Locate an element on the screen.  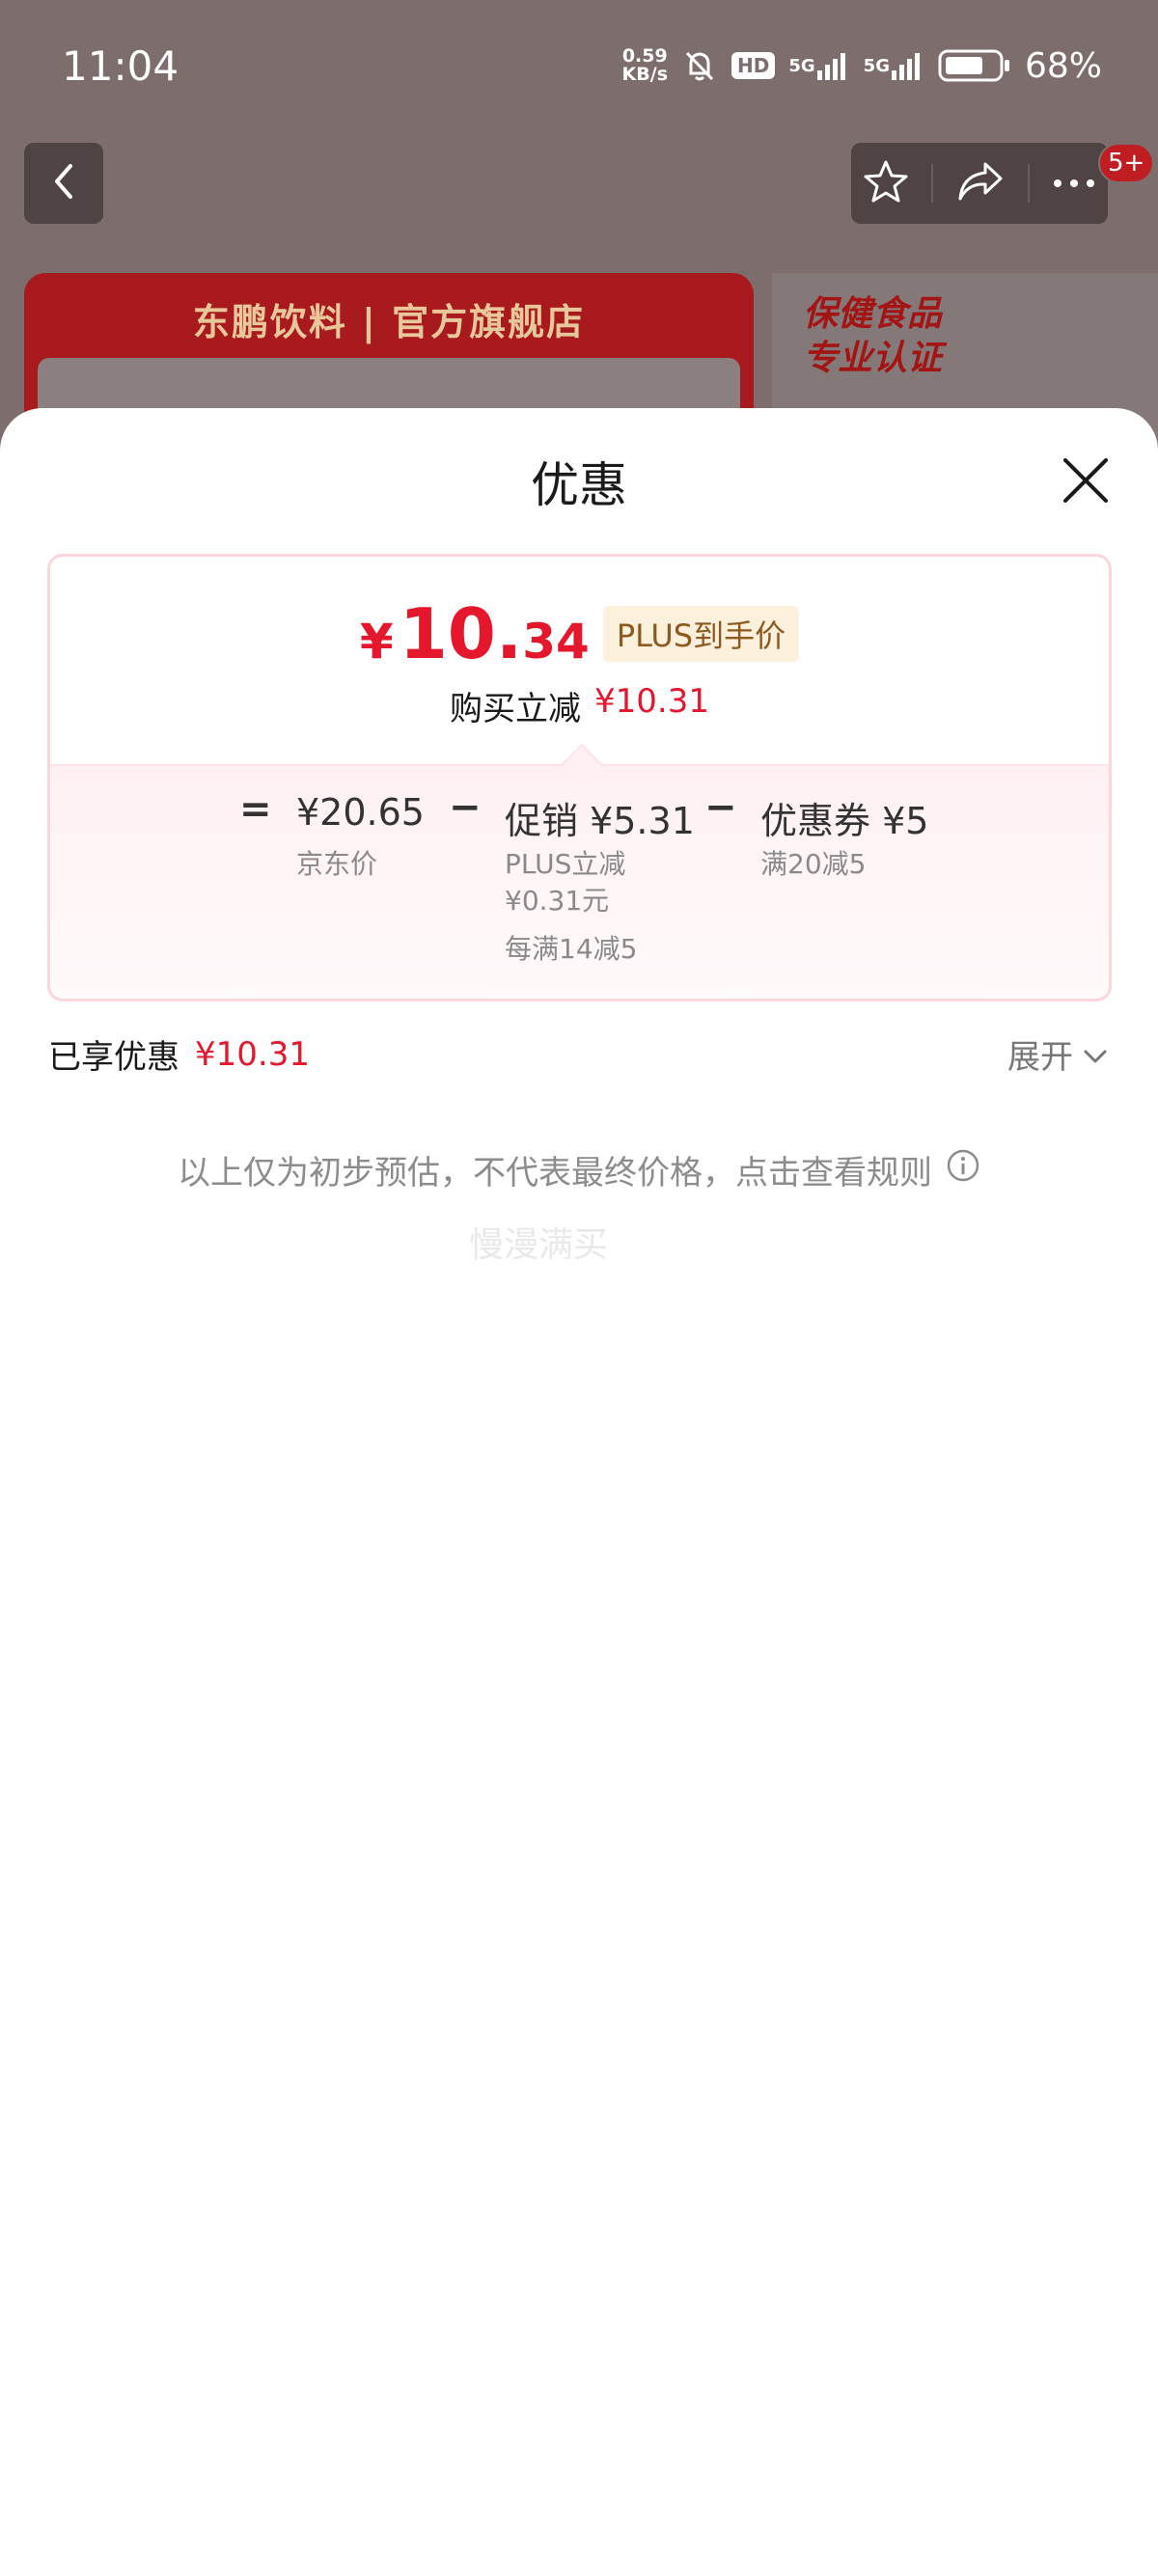
chevron-left-icon is located at coordinates (63, 184).